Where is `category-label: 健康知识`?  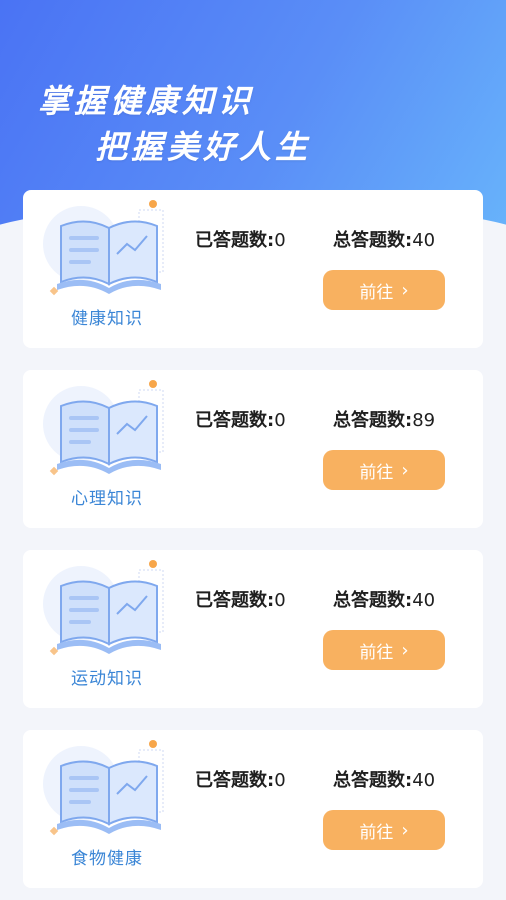
category-label: 健康知识 is located at coordinates (107, 319).